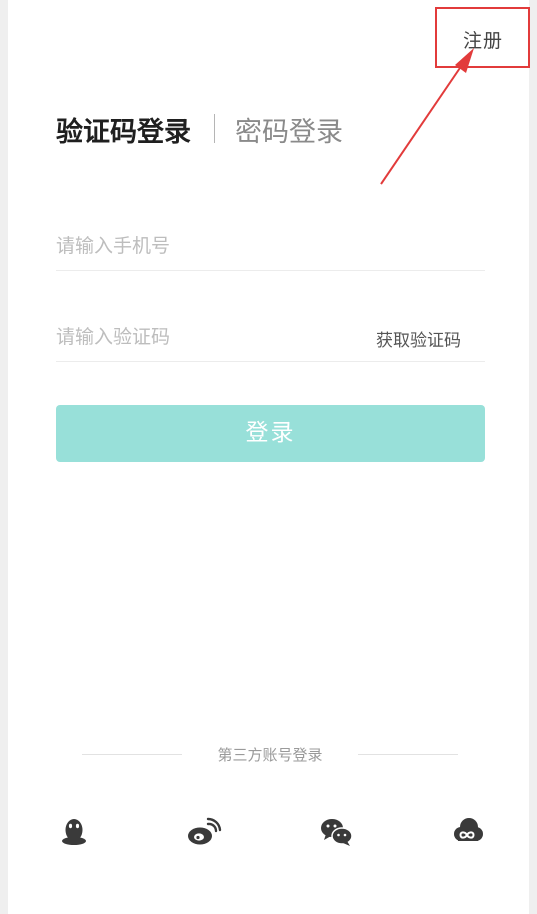 The image size is (537, 914). Describe the element at coordinates (206, 337) in the screenshot. I see `code-input` at that location.